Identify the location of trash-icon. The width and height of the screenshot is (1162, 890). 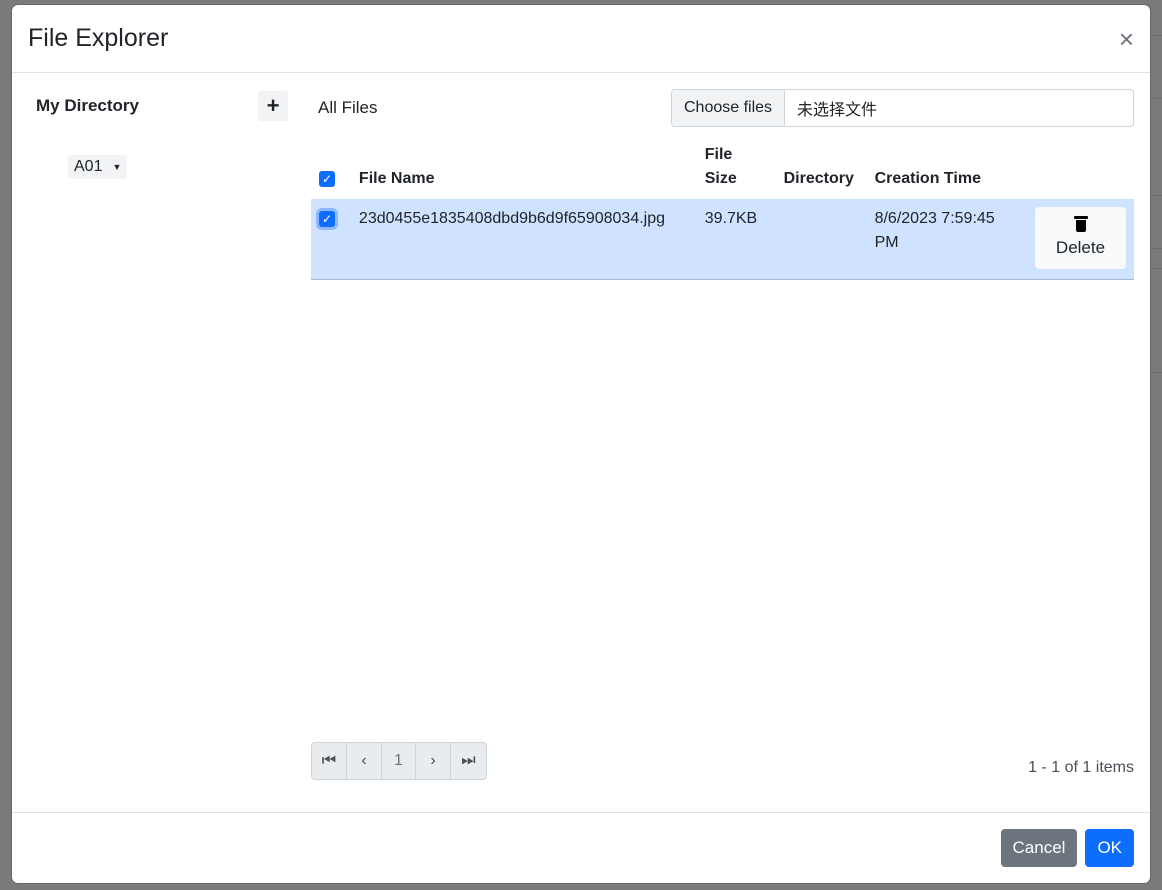
(1080, 224).